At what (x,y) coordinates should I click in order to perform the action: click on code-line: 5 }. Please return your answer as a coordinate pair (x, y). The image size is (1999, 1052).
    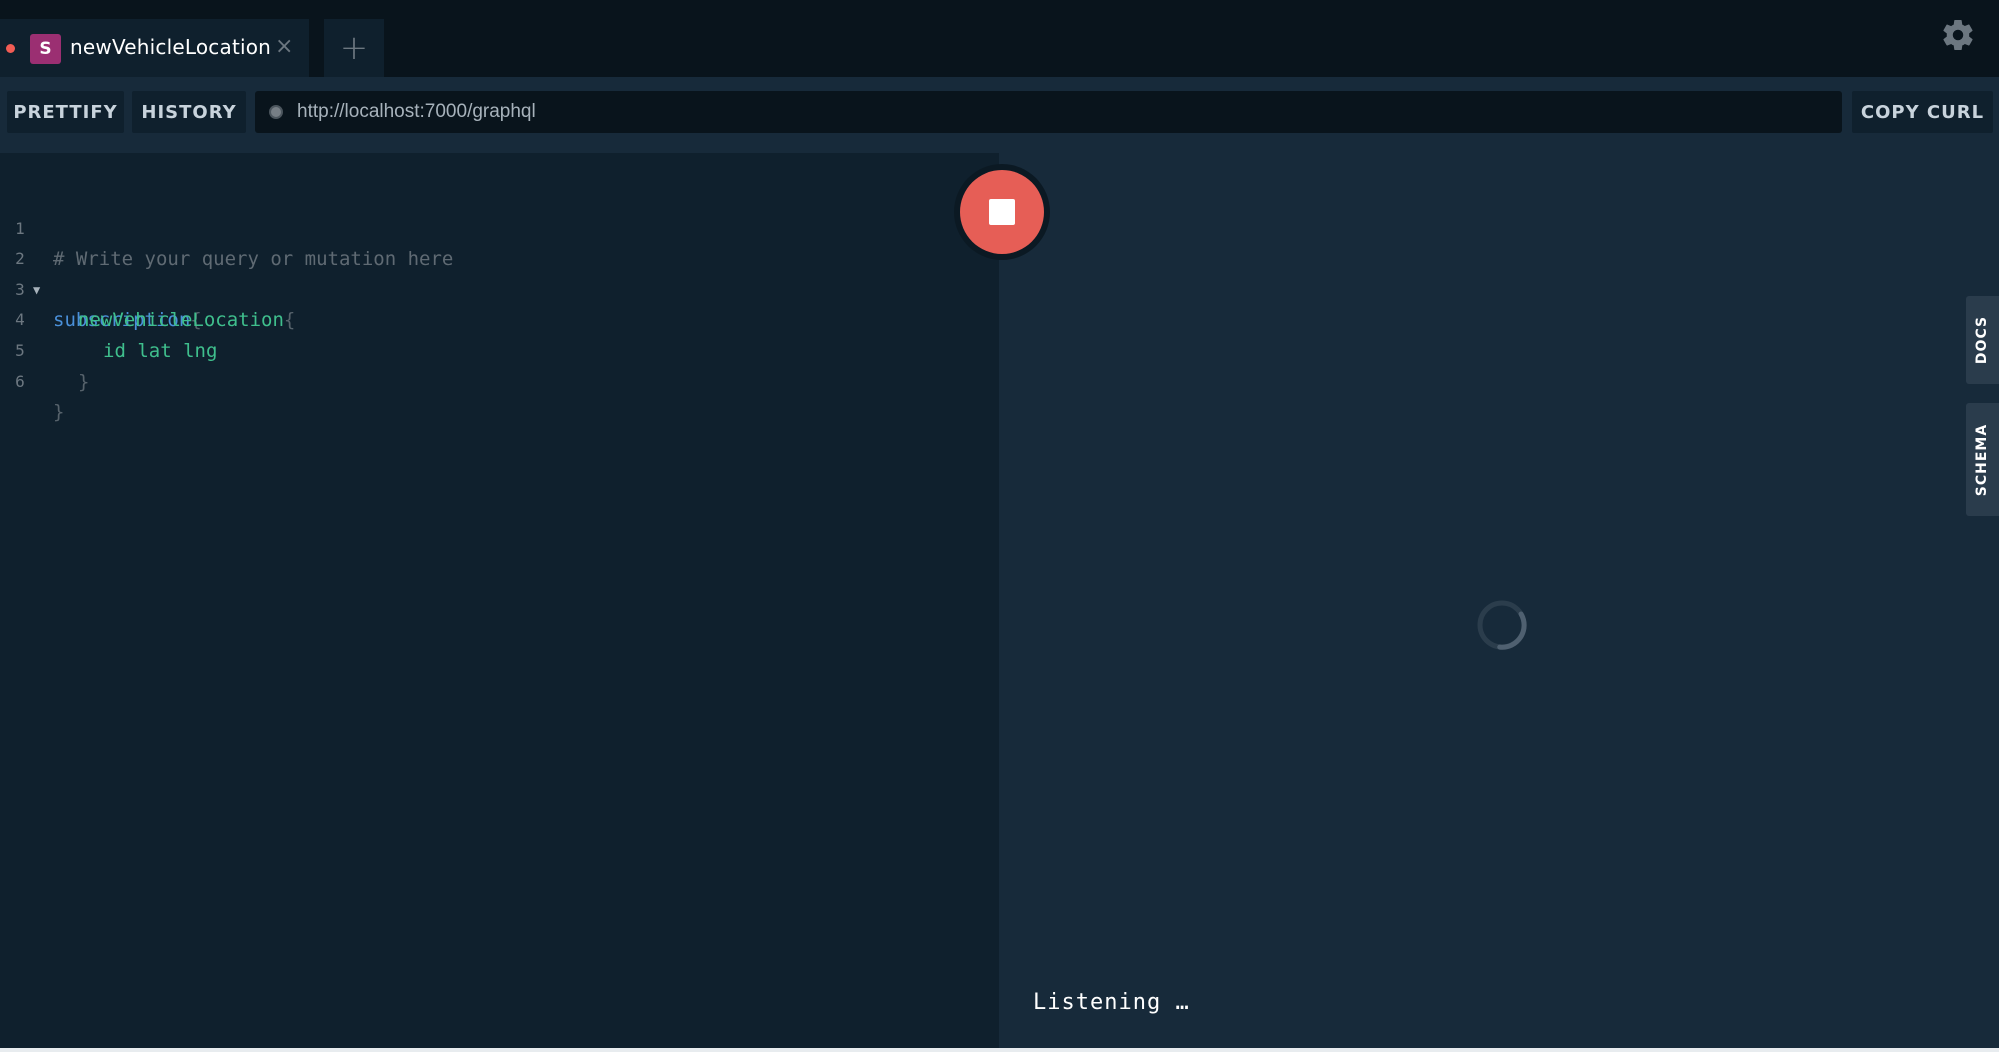
    Looking at the image, I should click on (44, 349).